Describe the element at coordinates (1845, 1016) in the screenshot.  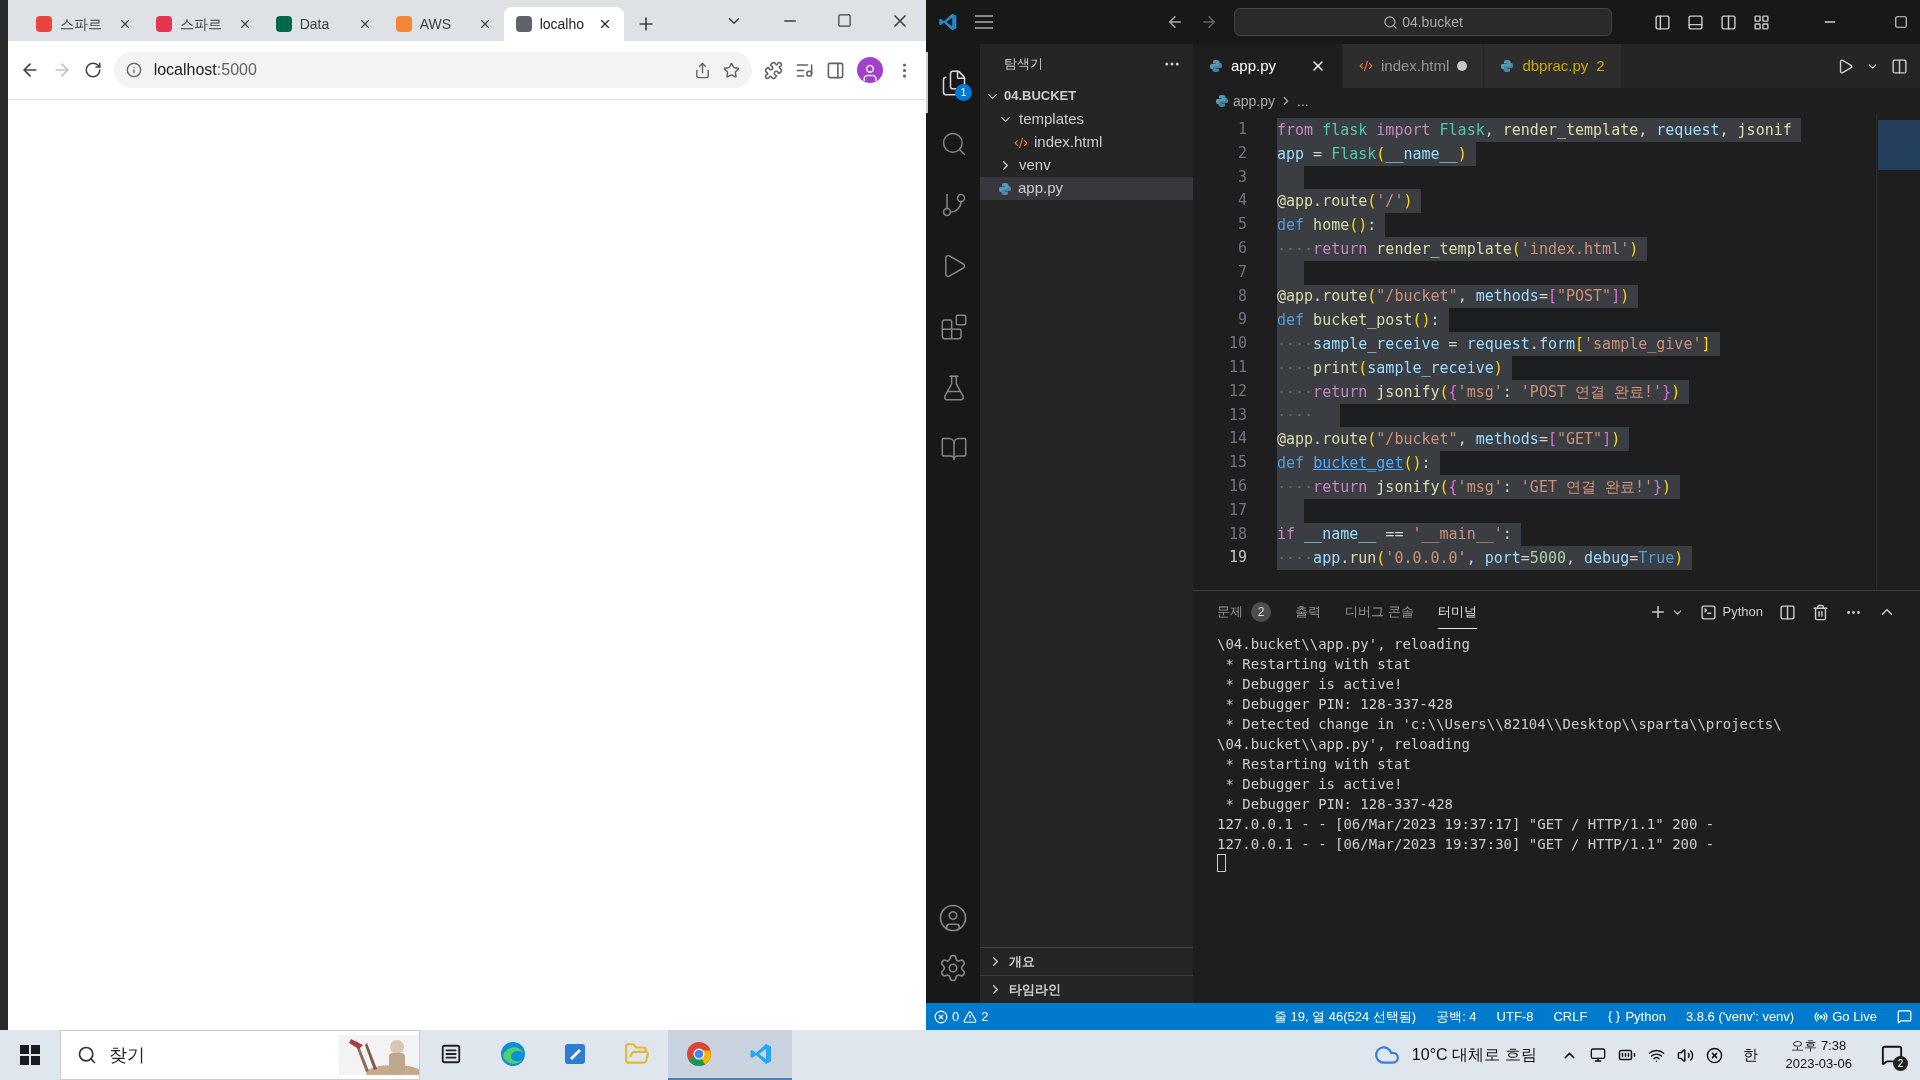
I see `go-live-button: Go Live` at that location.